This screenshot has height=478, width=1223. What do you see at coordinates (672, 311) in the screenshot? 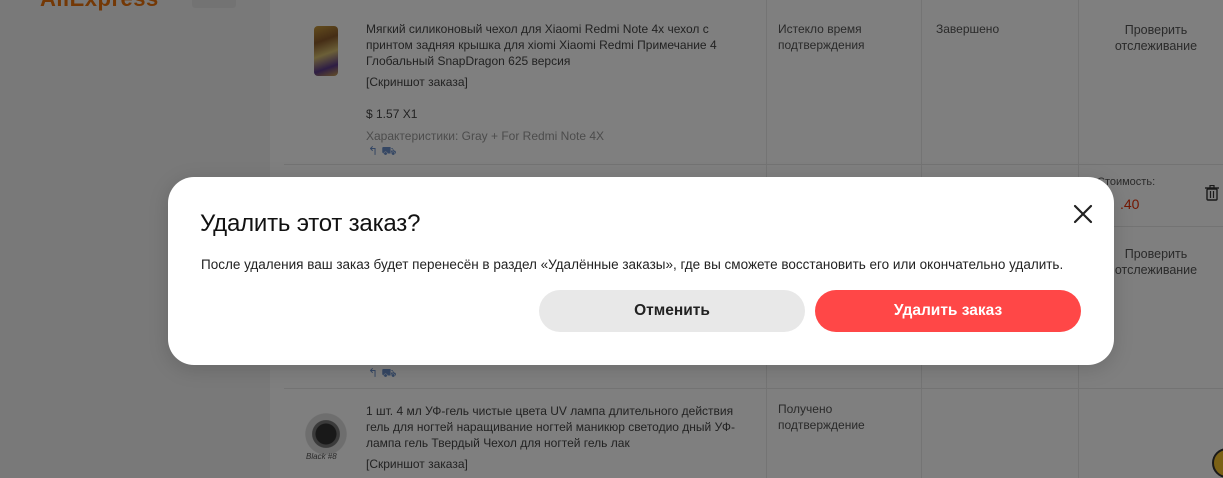
I see `cancel-button: Отменить` at bounding box center [672, 311].